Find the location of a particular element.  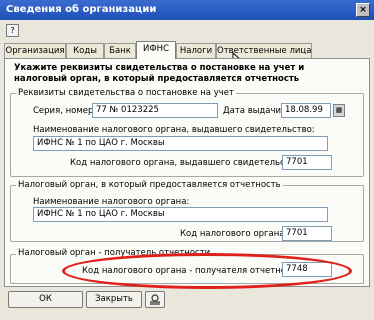

window-titlebar: Сведения об организации × is located at coordinates (187, 10).